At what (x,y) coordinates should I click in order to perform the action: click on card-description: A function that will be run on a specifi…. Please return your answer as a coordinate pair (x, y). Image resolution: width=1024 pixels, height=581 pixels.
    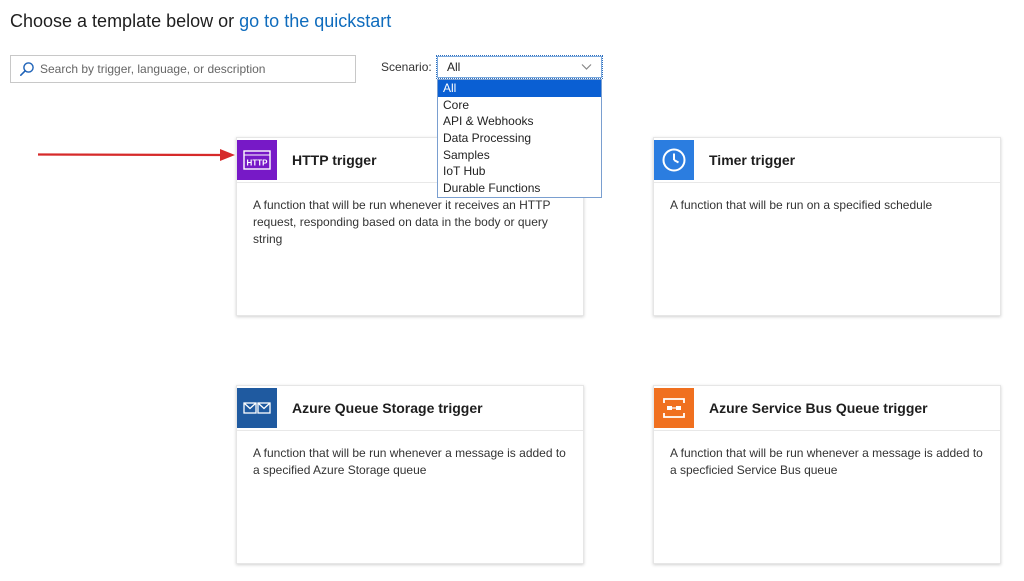
    Looking at the image, I should click on (801, 205).